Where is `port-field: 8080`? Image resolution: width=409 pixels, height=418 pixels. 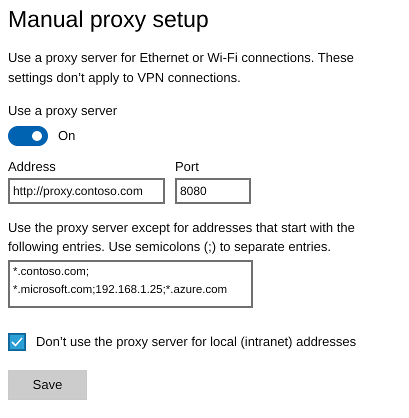
port-field: 8080 is located at coordinates (213, 191).